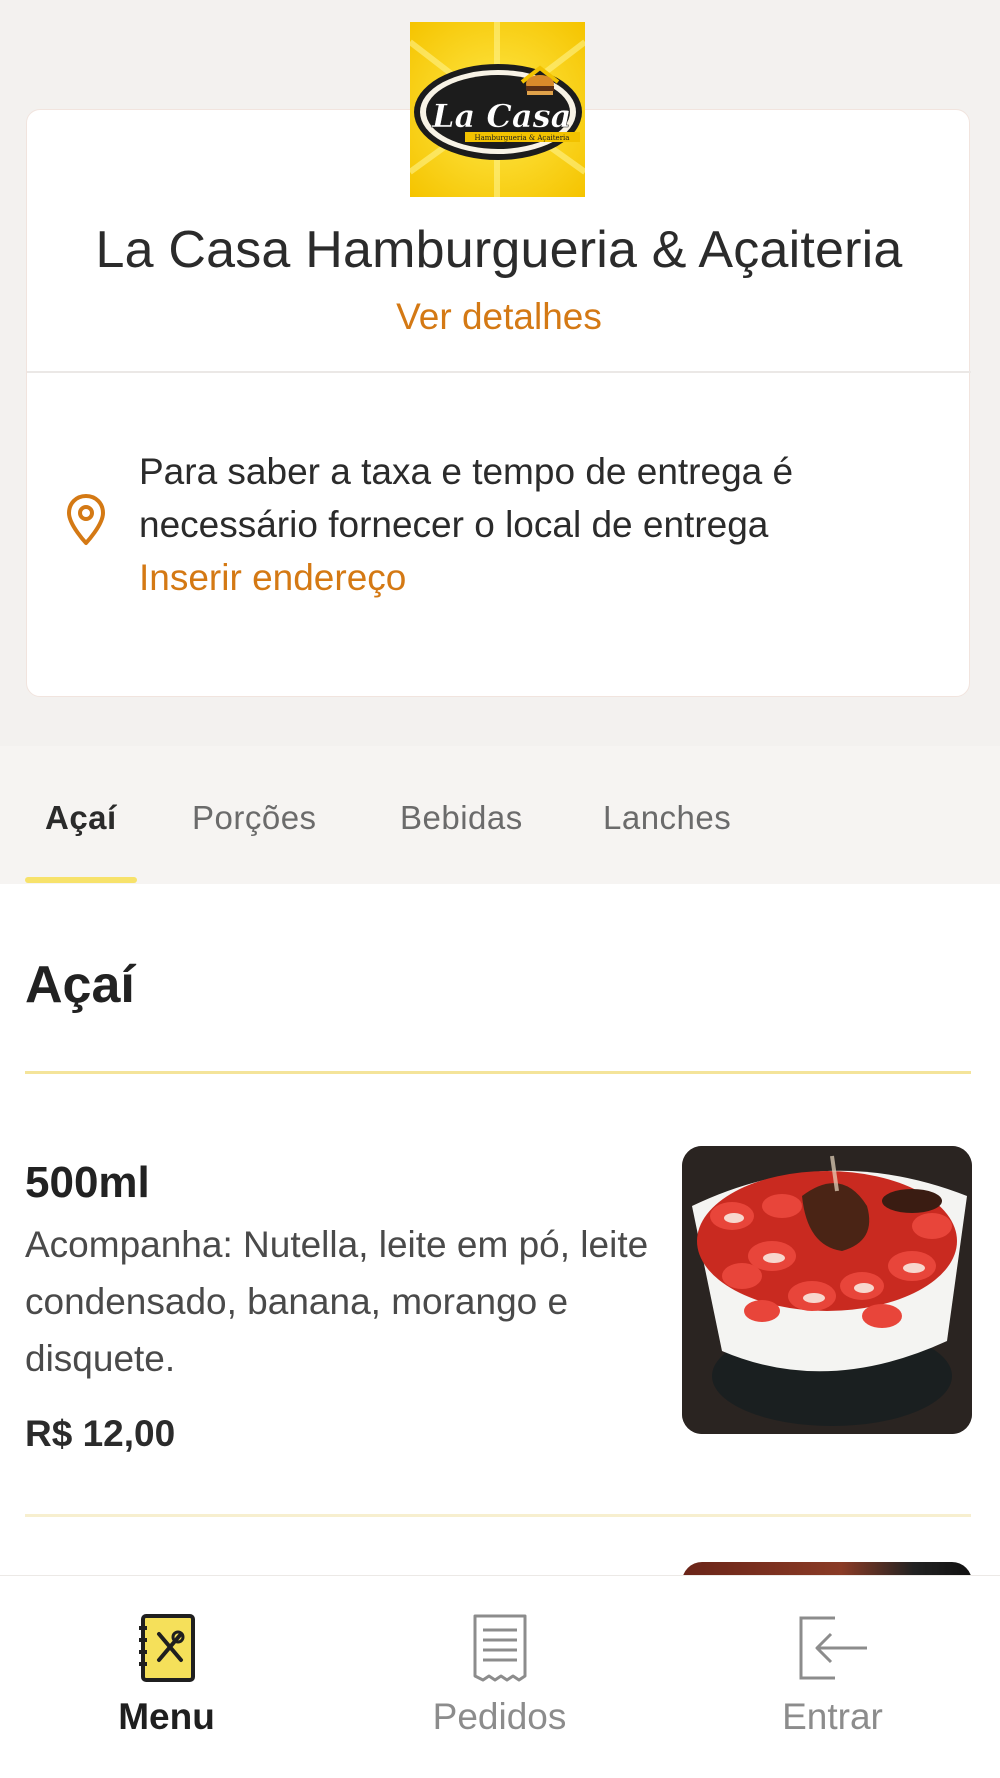 This screenshot has width=1000, height=1778. What do you see at coordinates (499, 317) in the screenshot?
I see `view-details-link: Ver detalhes` at bounding box center [499, 317].